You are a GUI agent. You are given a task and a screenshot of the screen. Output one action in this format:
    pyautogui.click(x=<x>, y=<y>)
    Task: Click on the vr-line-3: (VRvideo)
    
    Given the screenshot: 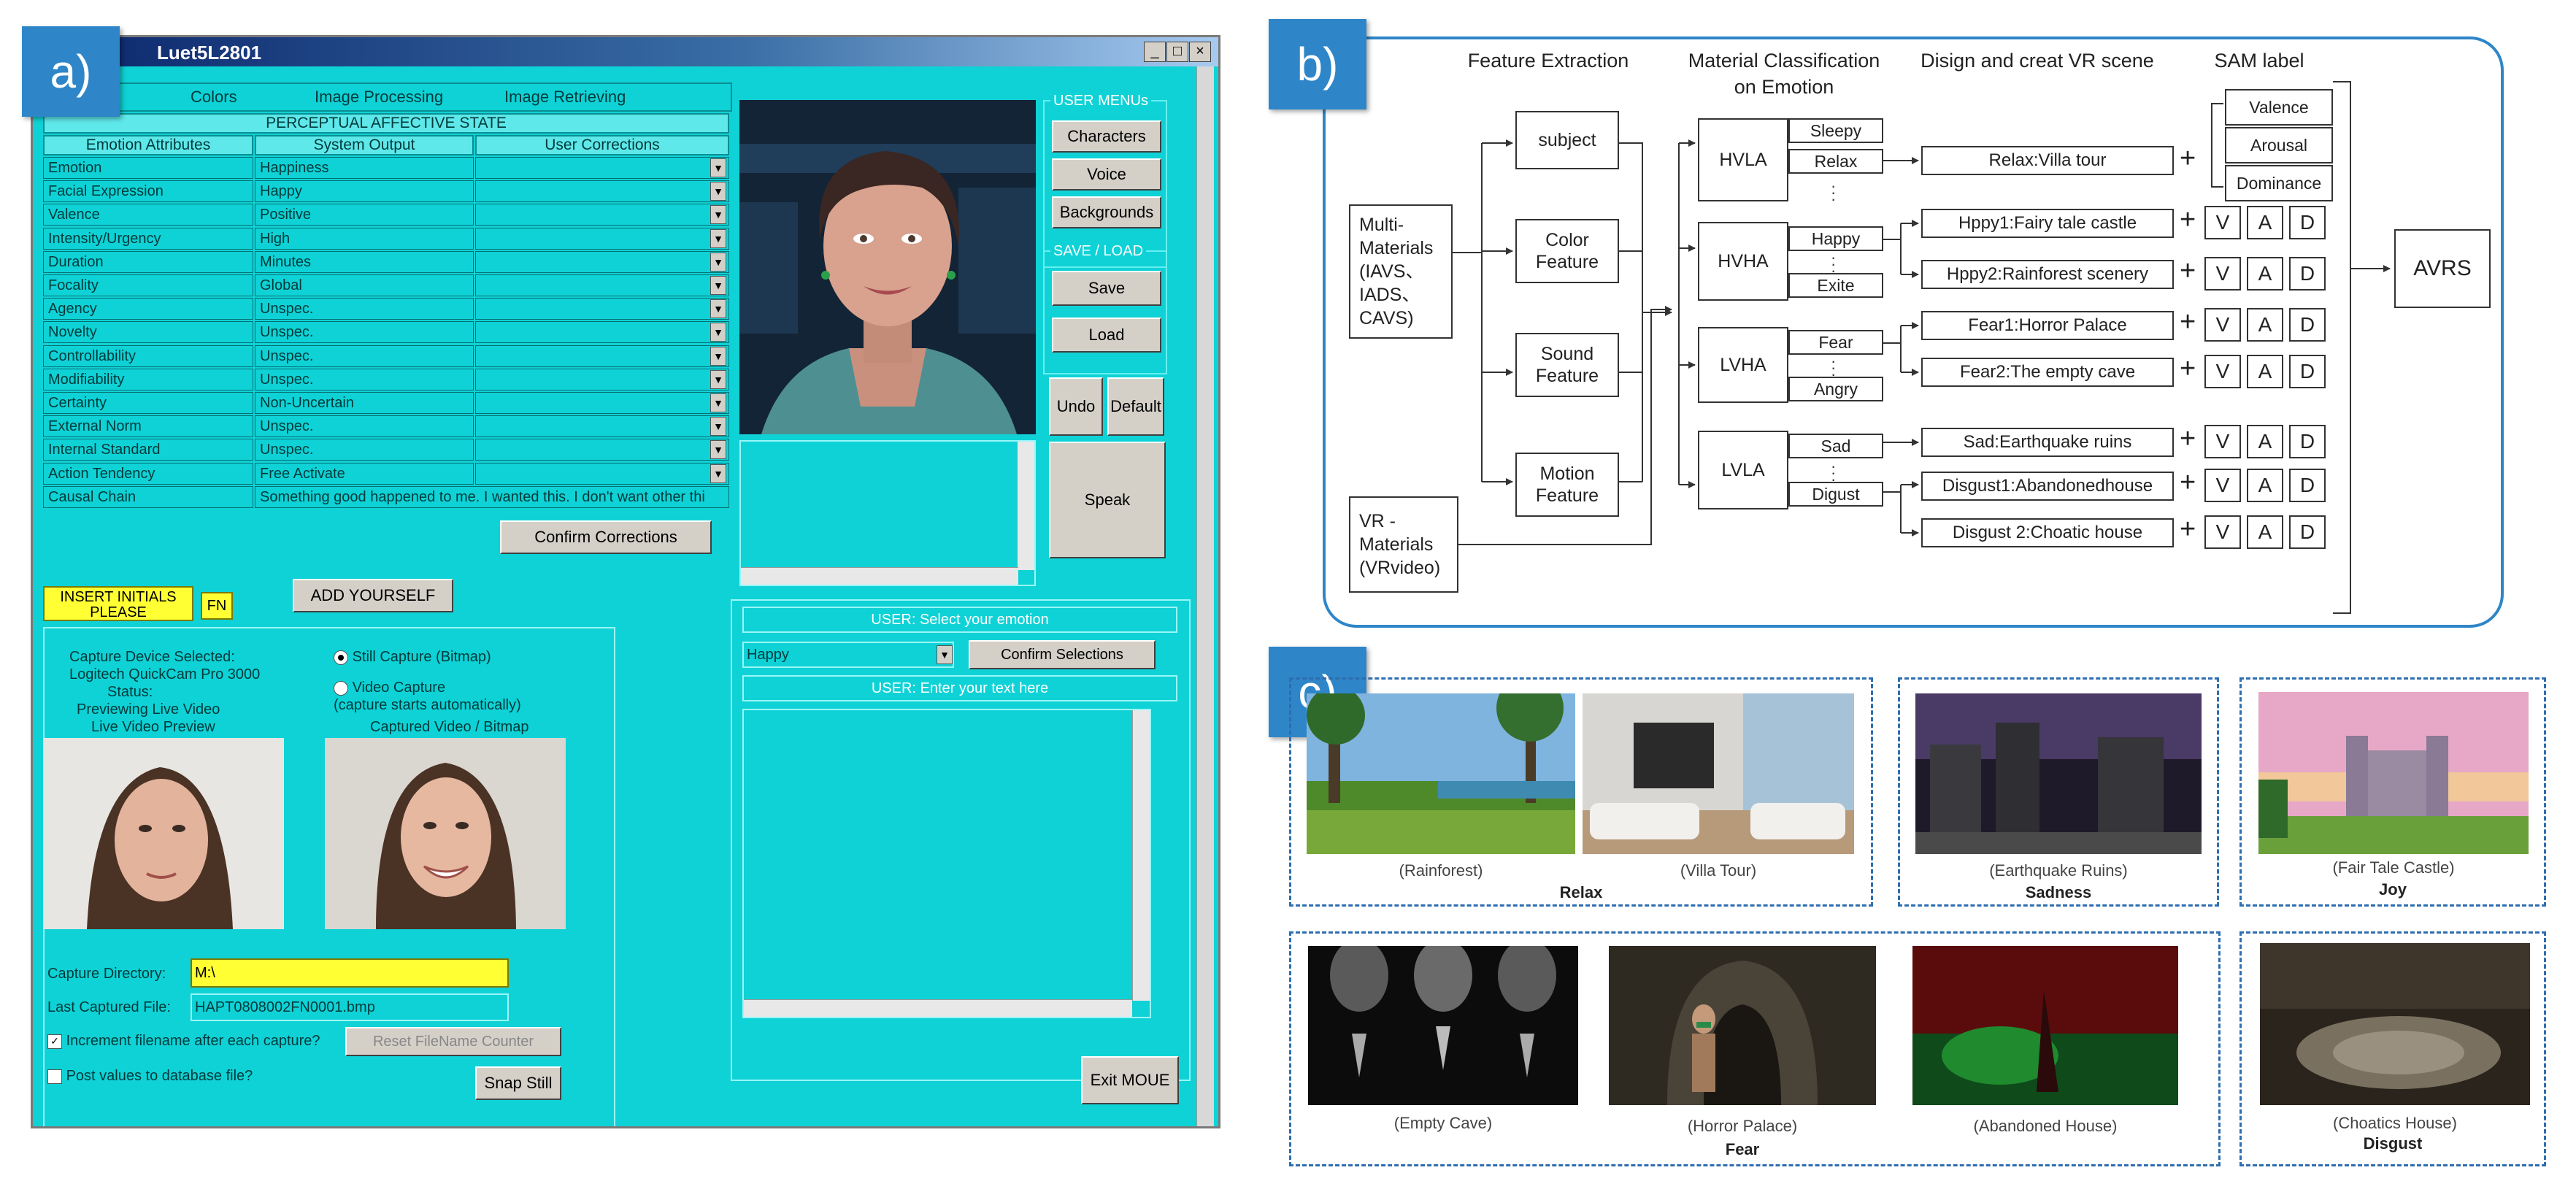 What is the action you would take?
    pyautogui.click(x=1400, y=568)
    